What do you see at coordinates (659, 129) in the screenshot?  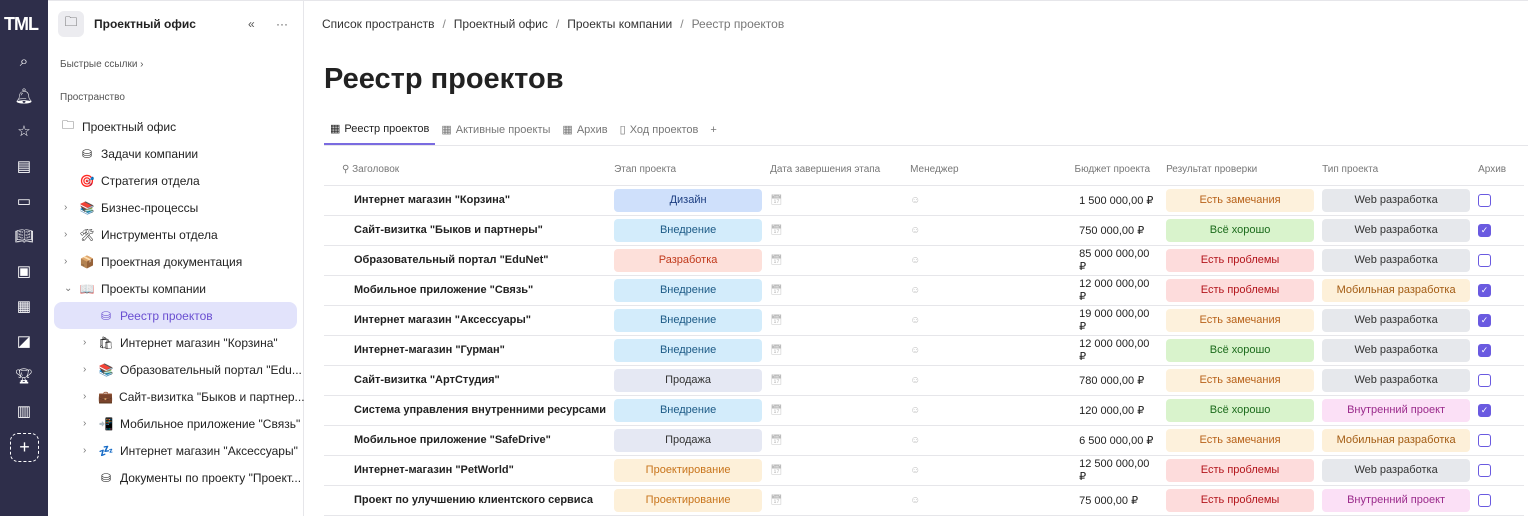 I see `tab: ▯ Ход проектов` at bounding box center [659, 129].